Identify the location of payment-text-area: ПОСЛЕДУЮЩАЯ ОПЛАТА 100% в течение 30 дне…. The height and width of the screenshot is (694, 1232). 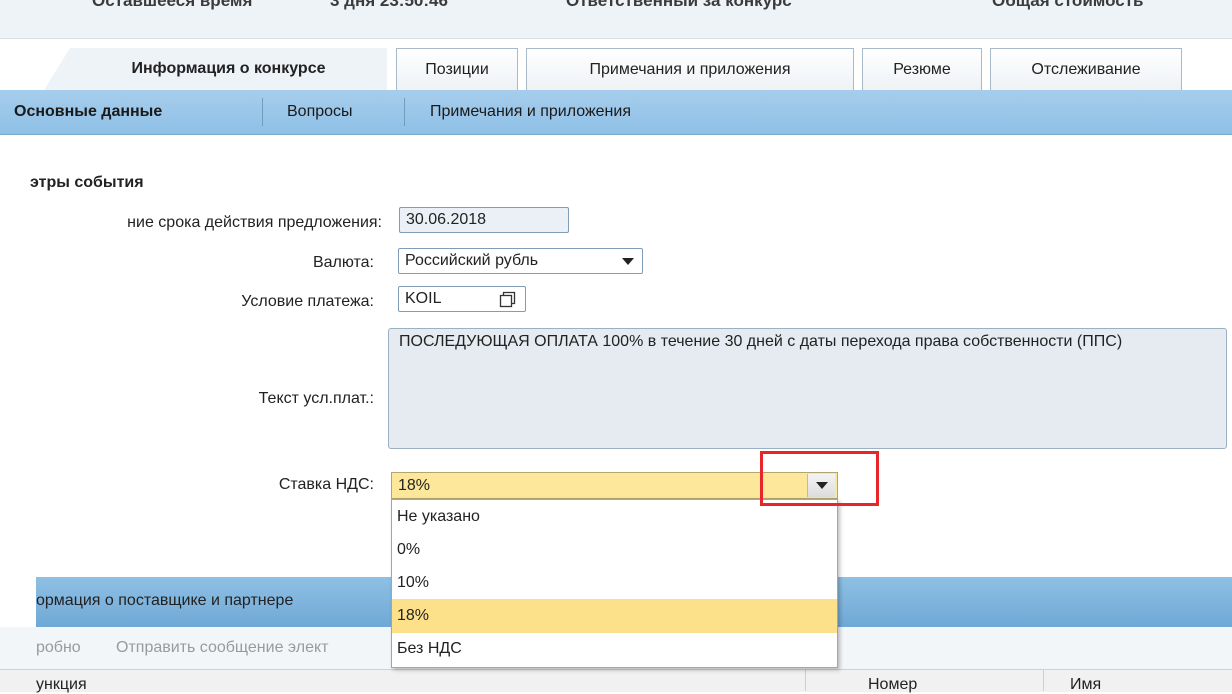
(807, 388).